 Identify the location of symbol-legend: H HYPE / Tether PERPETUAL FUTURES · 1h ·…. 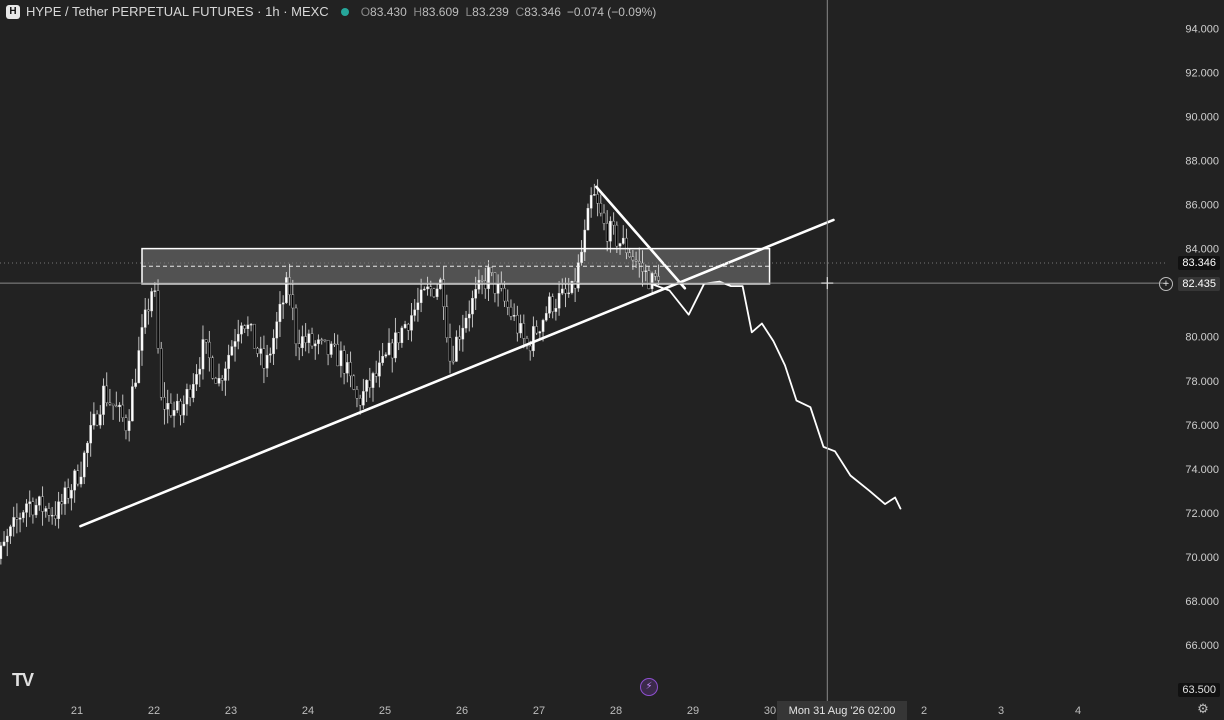
(331, 11).